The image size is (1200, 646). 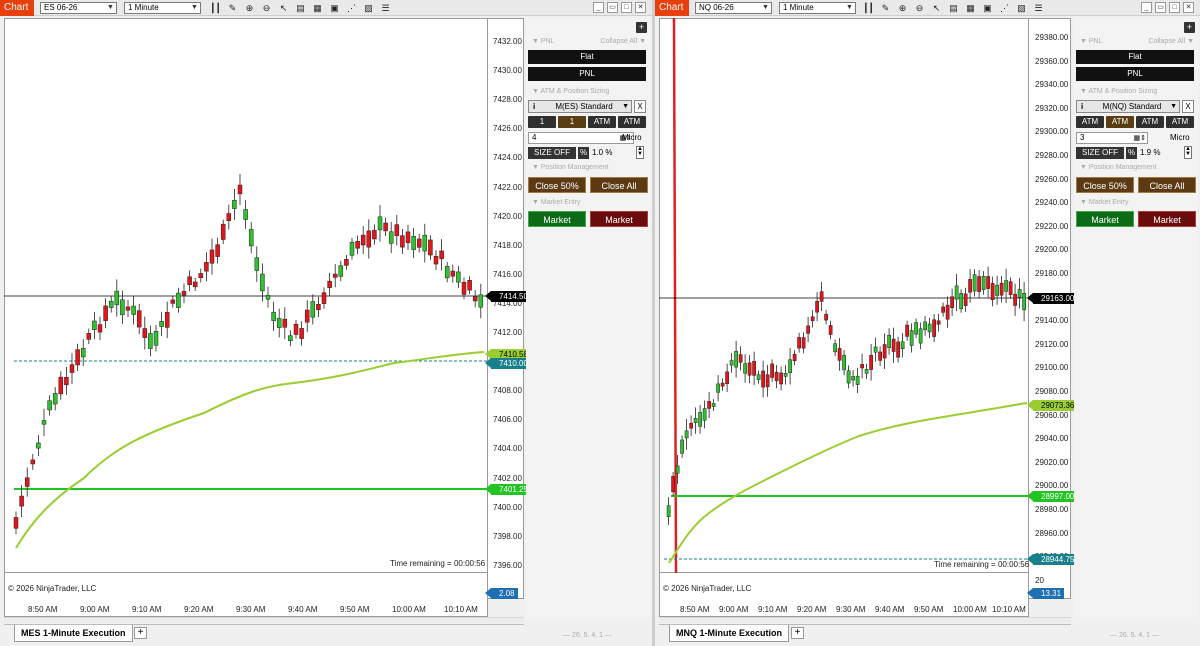 I want to click on qty-preset-1: 1, so click(x=542, y=122).